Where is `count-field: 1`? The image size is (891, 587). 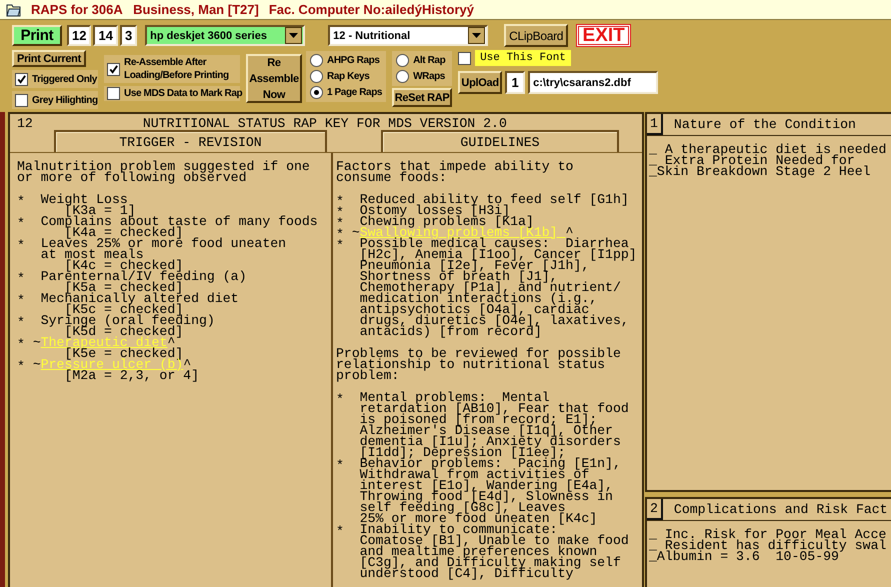
count-field: 1 is located at coordinates (515, 82).